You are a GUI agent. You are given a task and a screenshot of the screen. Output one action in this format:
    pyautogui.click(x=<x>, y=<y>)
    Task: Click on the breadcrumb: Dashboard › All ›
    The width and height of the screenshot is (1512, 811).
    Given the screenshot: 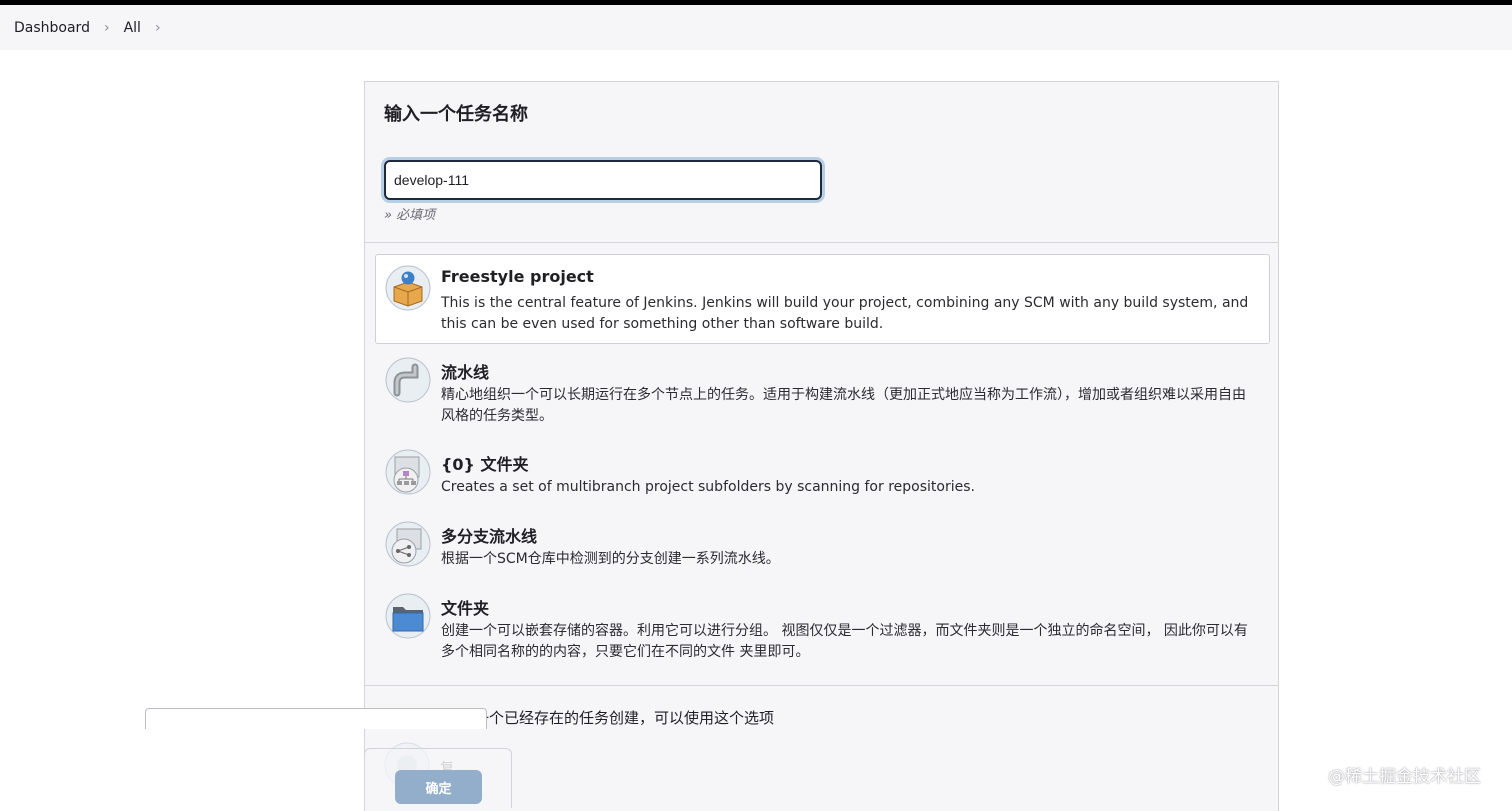 What is the action you would take?
    pyautogui.click(x=756, y=27)
    